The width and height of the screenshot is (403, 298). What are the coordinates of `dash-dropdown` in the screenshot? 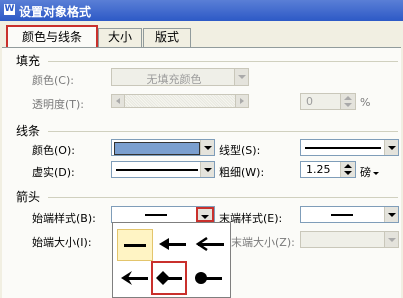 It's located at (163, 169).